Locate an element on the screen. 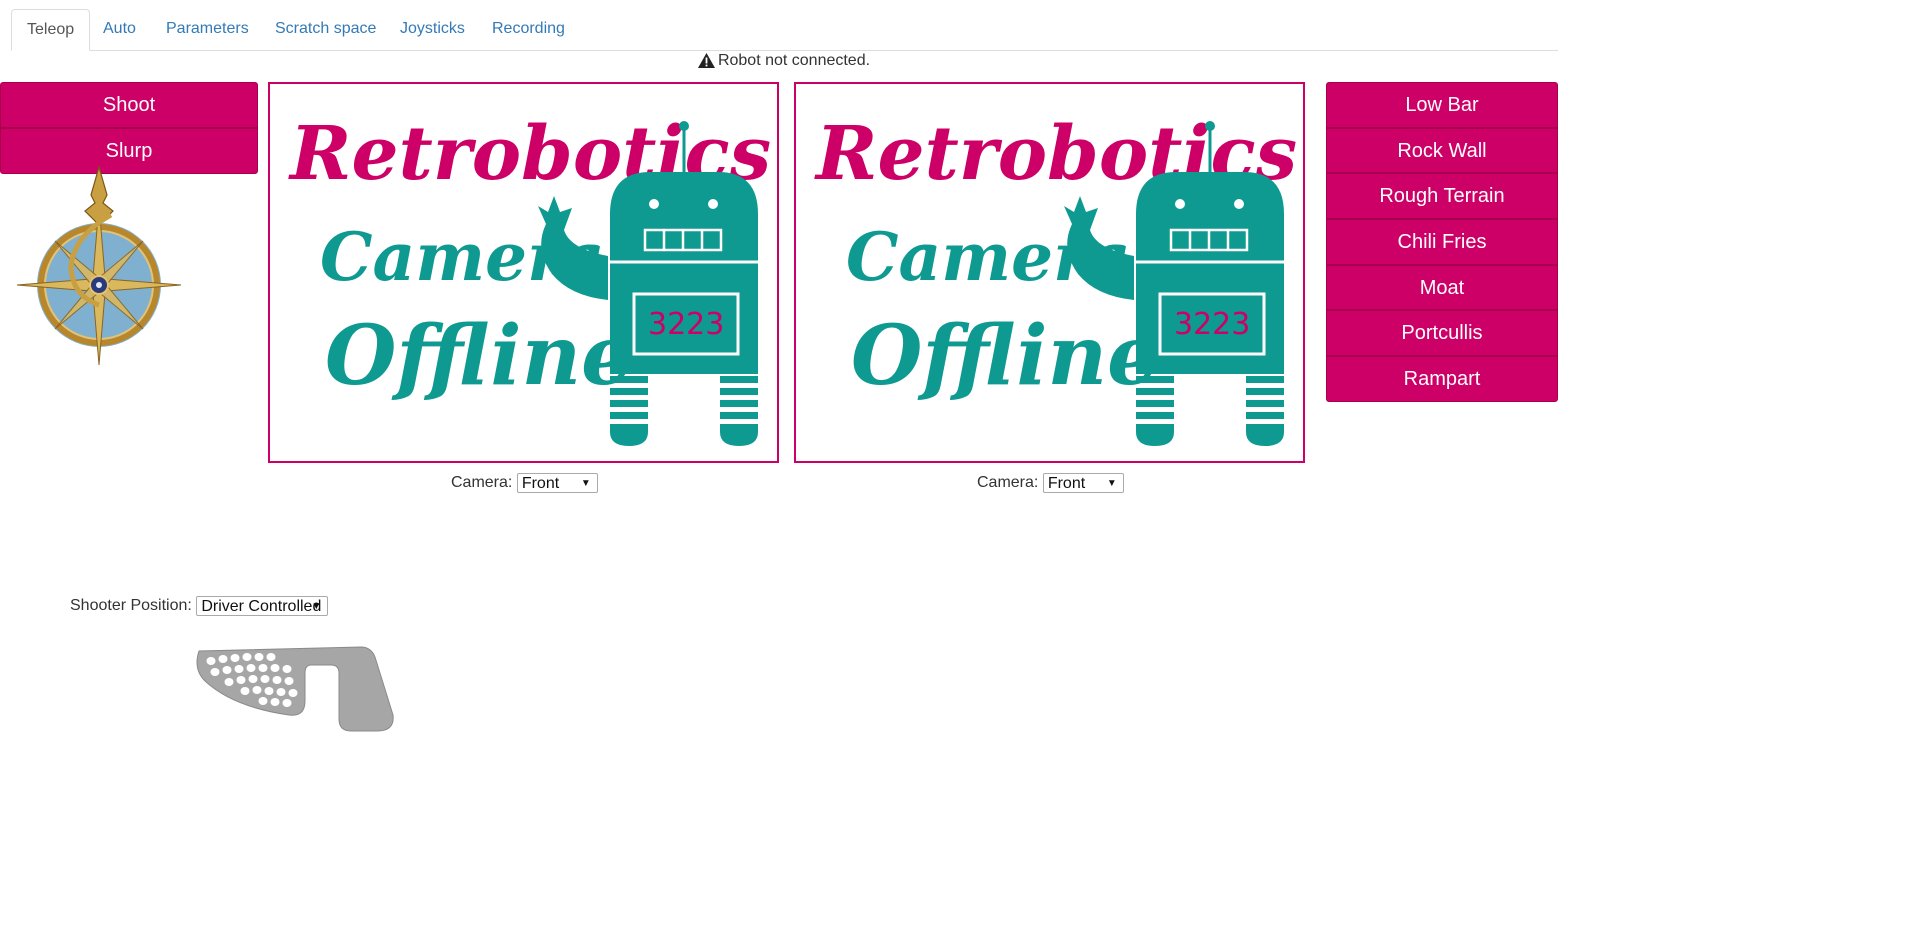 This screenshot has width=1919, height=938. connection-status: Robot not connected. is located at coordinates (784, 61).